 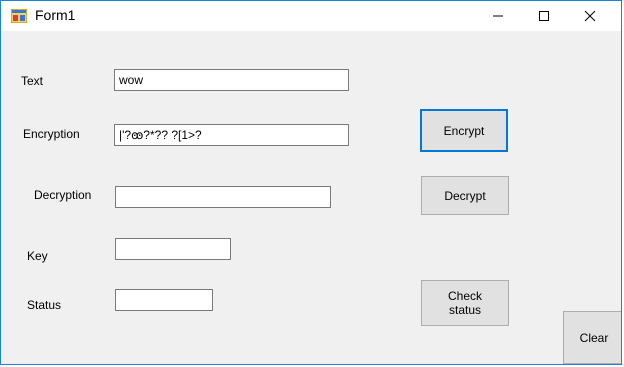 What do you see at coordinates (164, 300) in the screenshot?
I see `status-output` at bounding box center [164, 300].